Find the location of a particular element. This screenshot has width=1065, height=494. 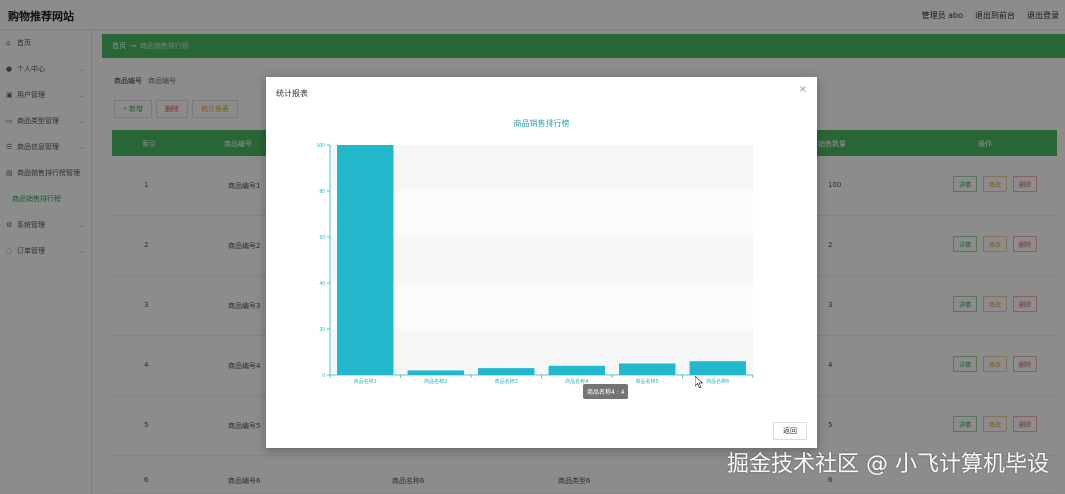

x-tick-label: 商品名称5 is located at coordinates (647, 381).